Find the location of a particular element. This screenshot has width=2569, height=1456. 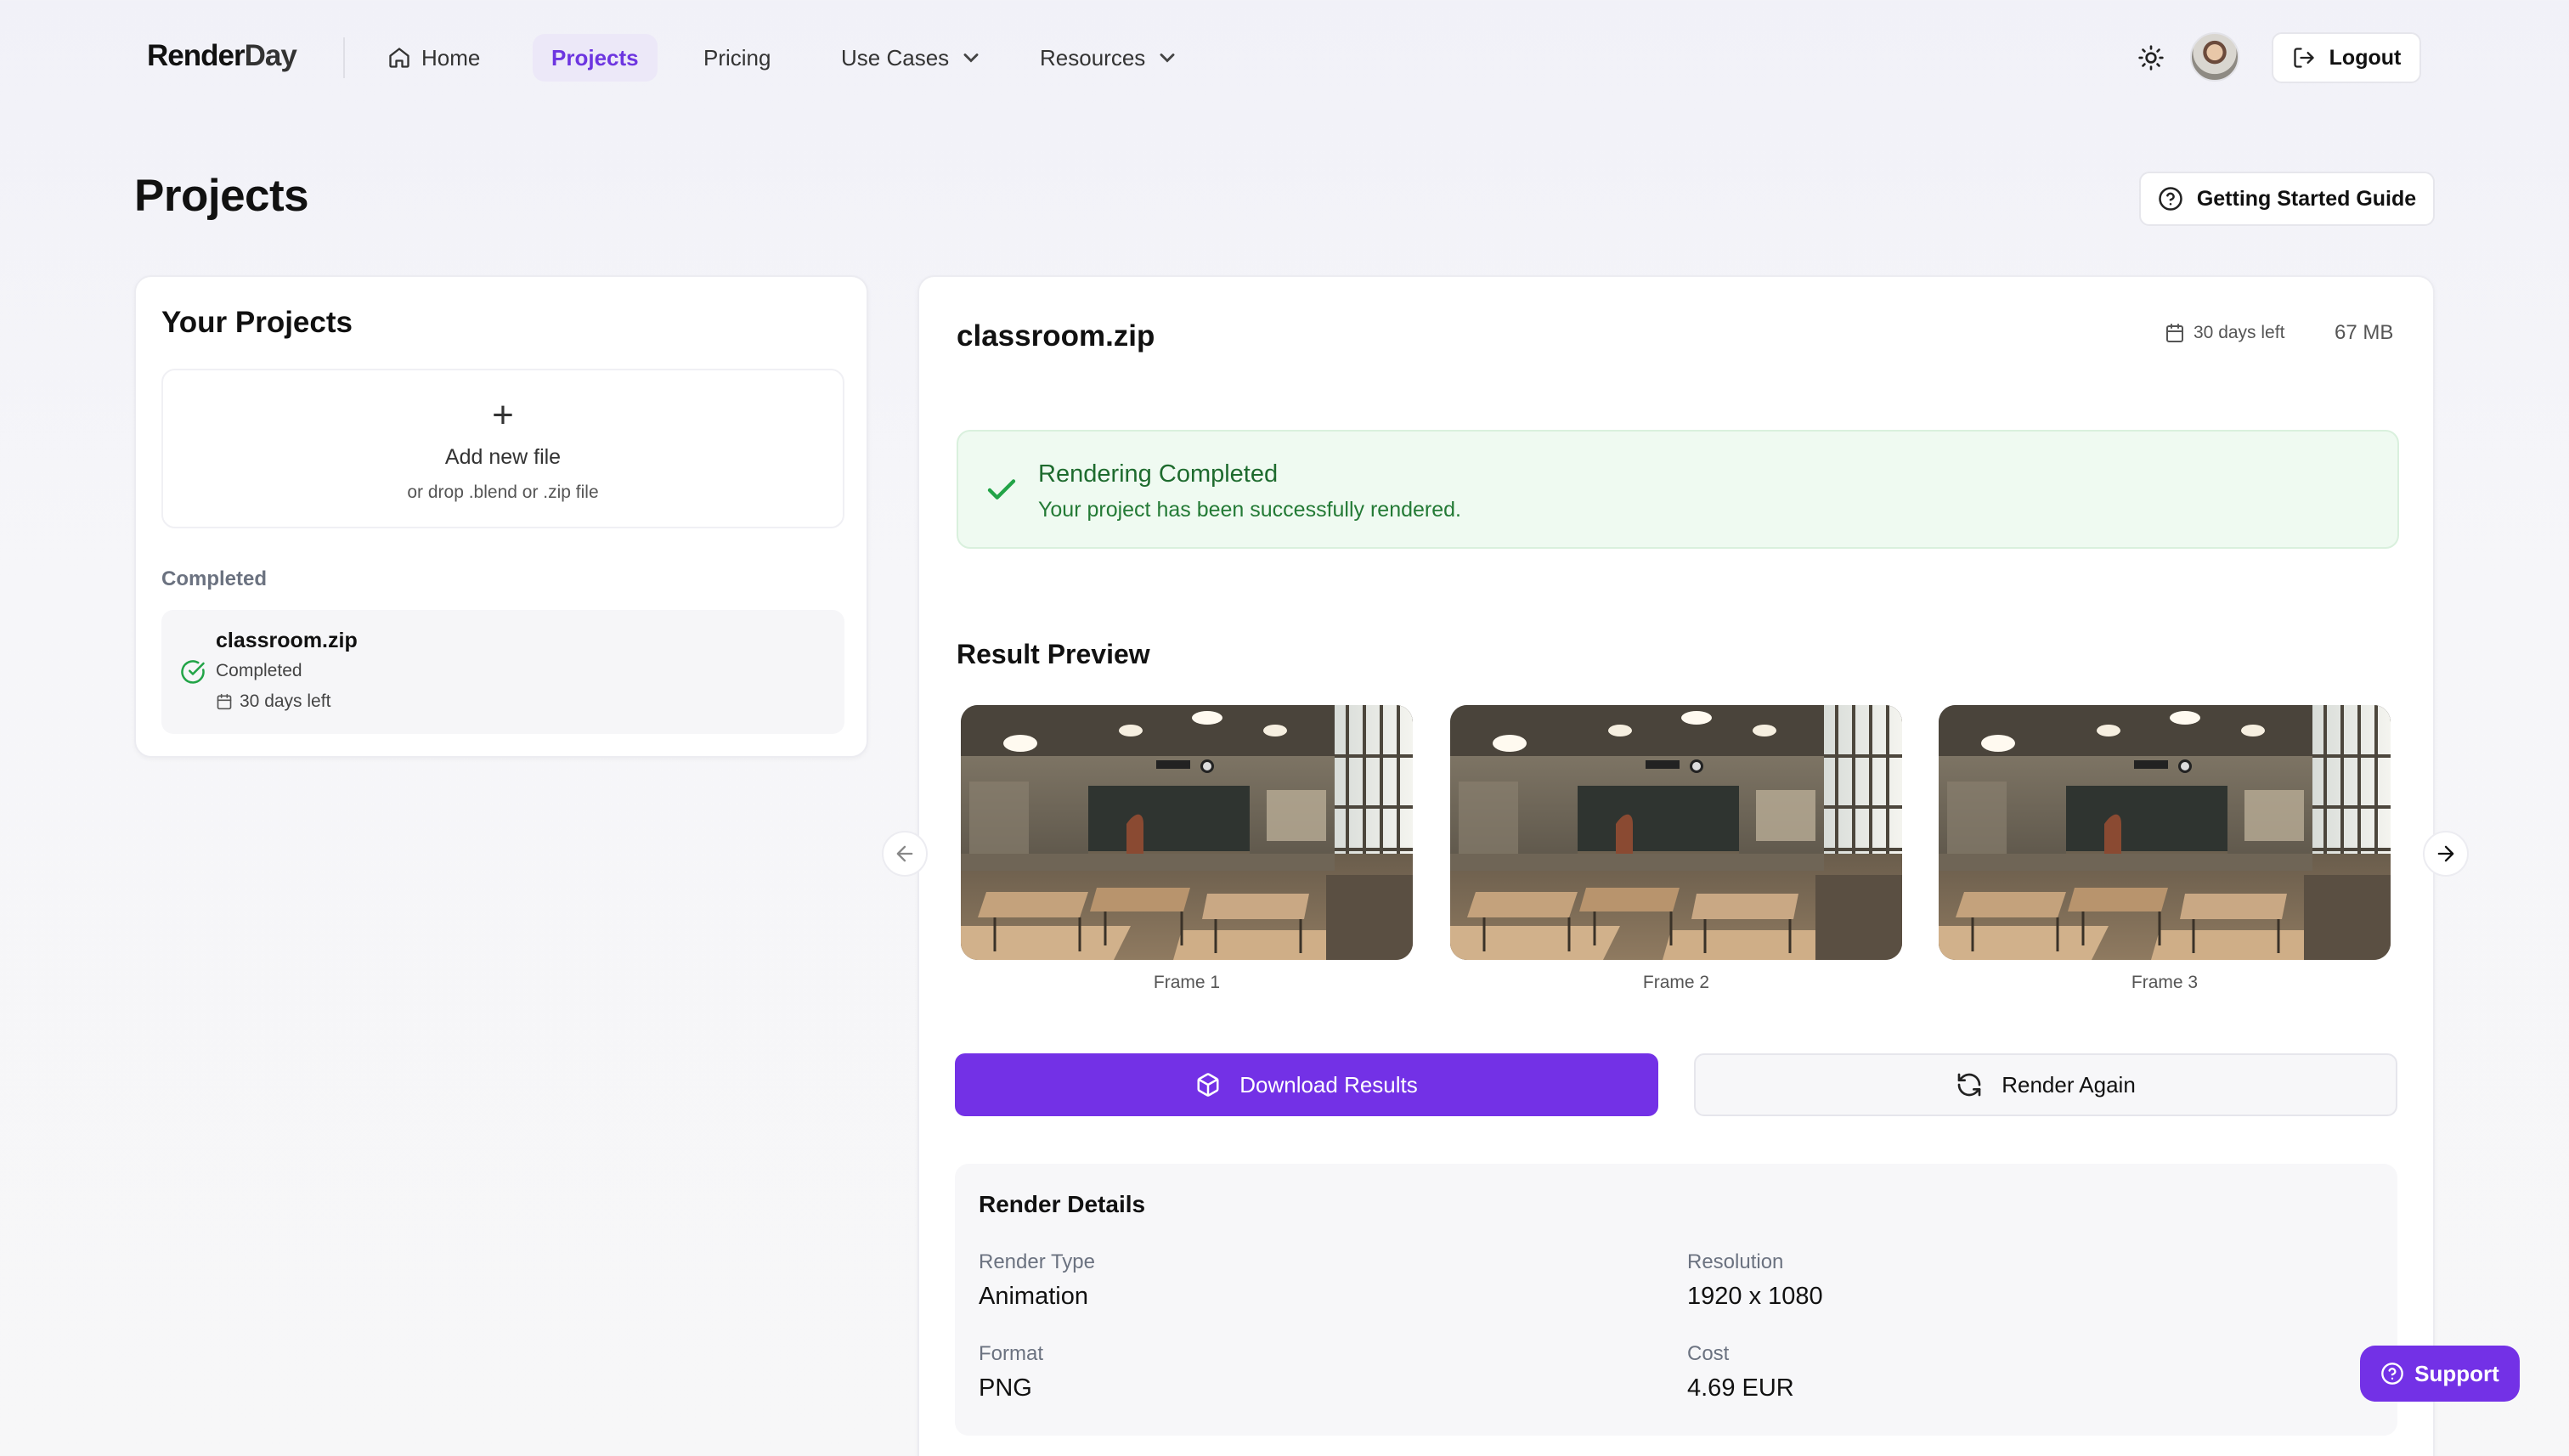

project-name: classroom.zip is located at coordinates (287, 641).